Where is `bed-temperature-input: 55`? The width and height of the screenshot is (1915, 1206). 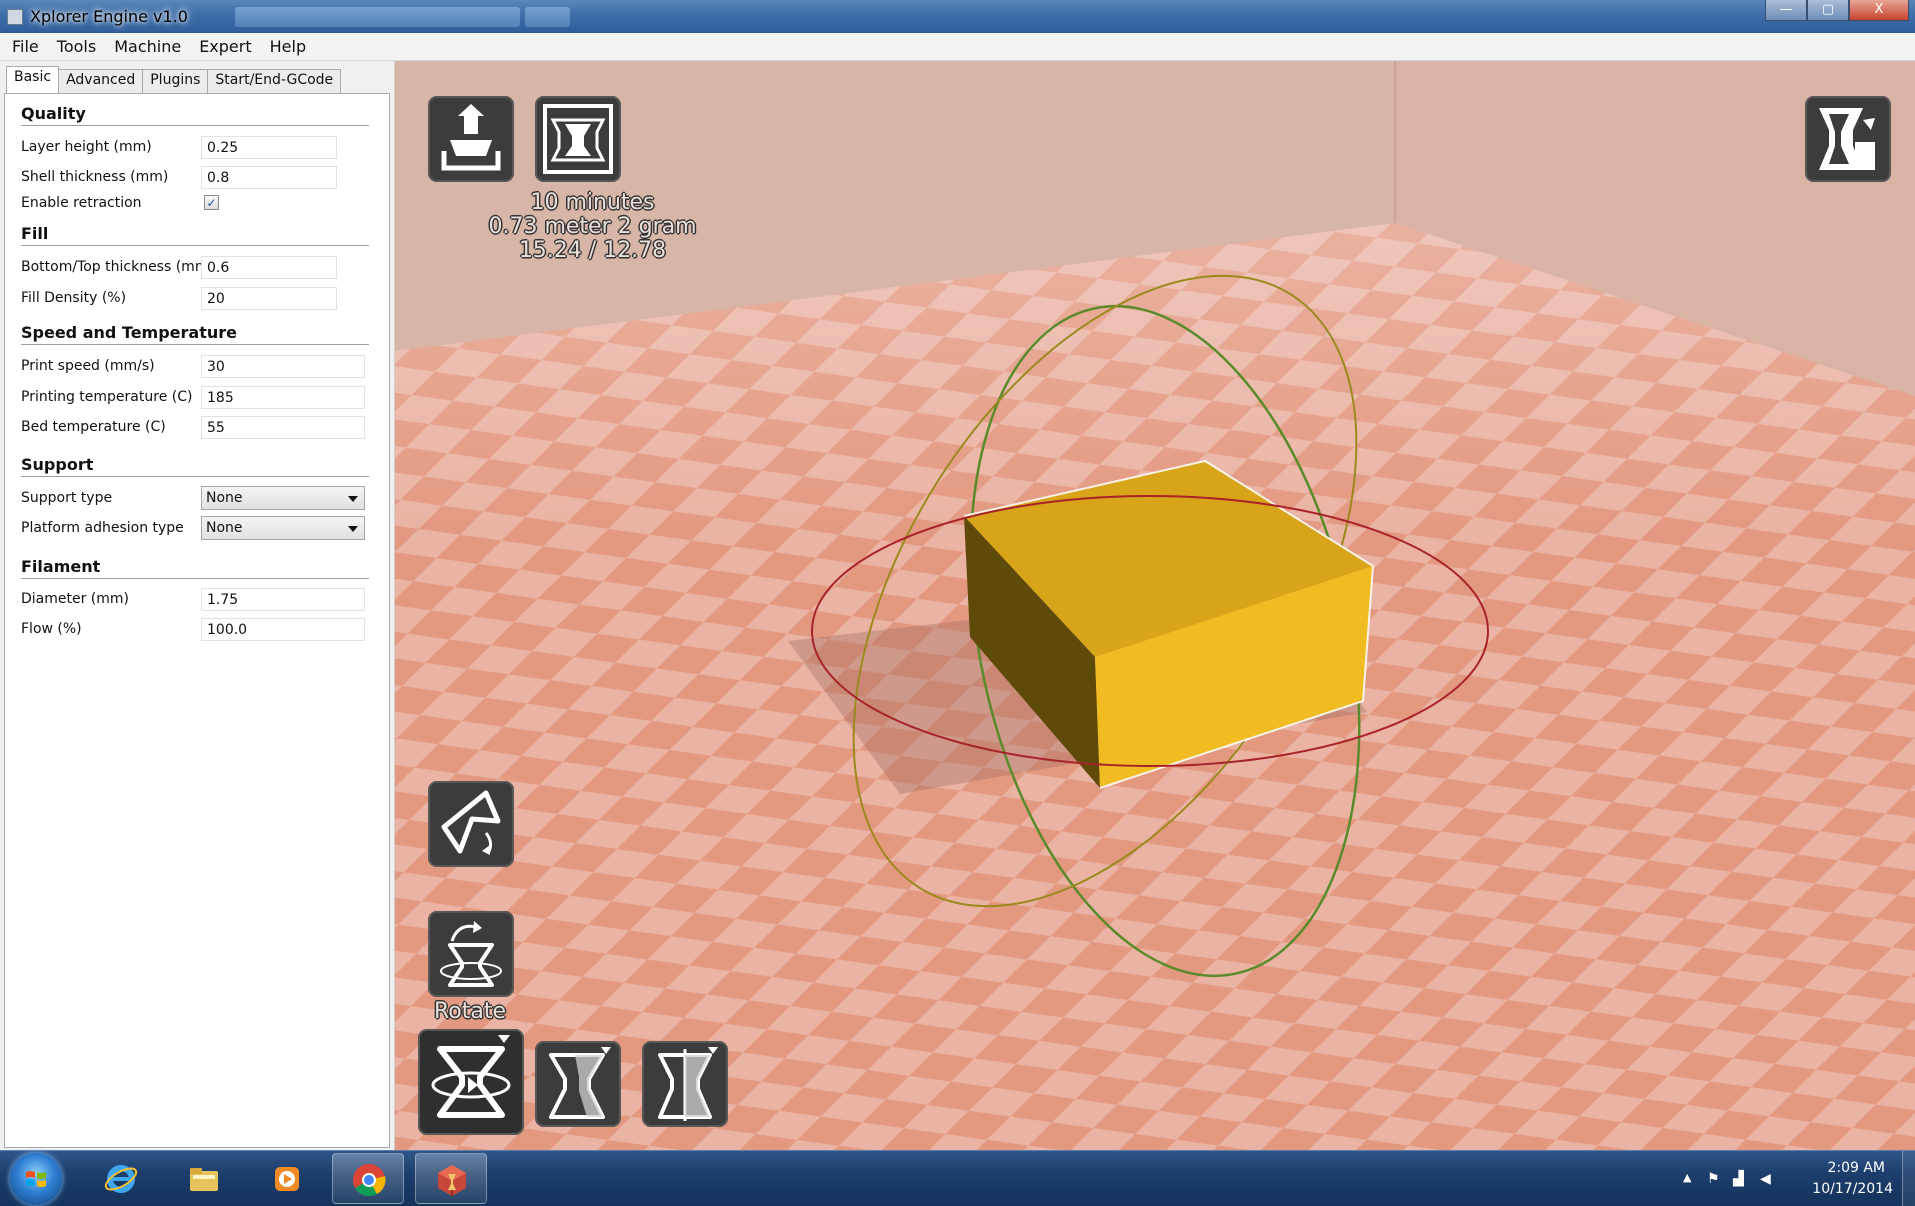 bed-temperature-input: 55 is located at coordinates (283, 427).